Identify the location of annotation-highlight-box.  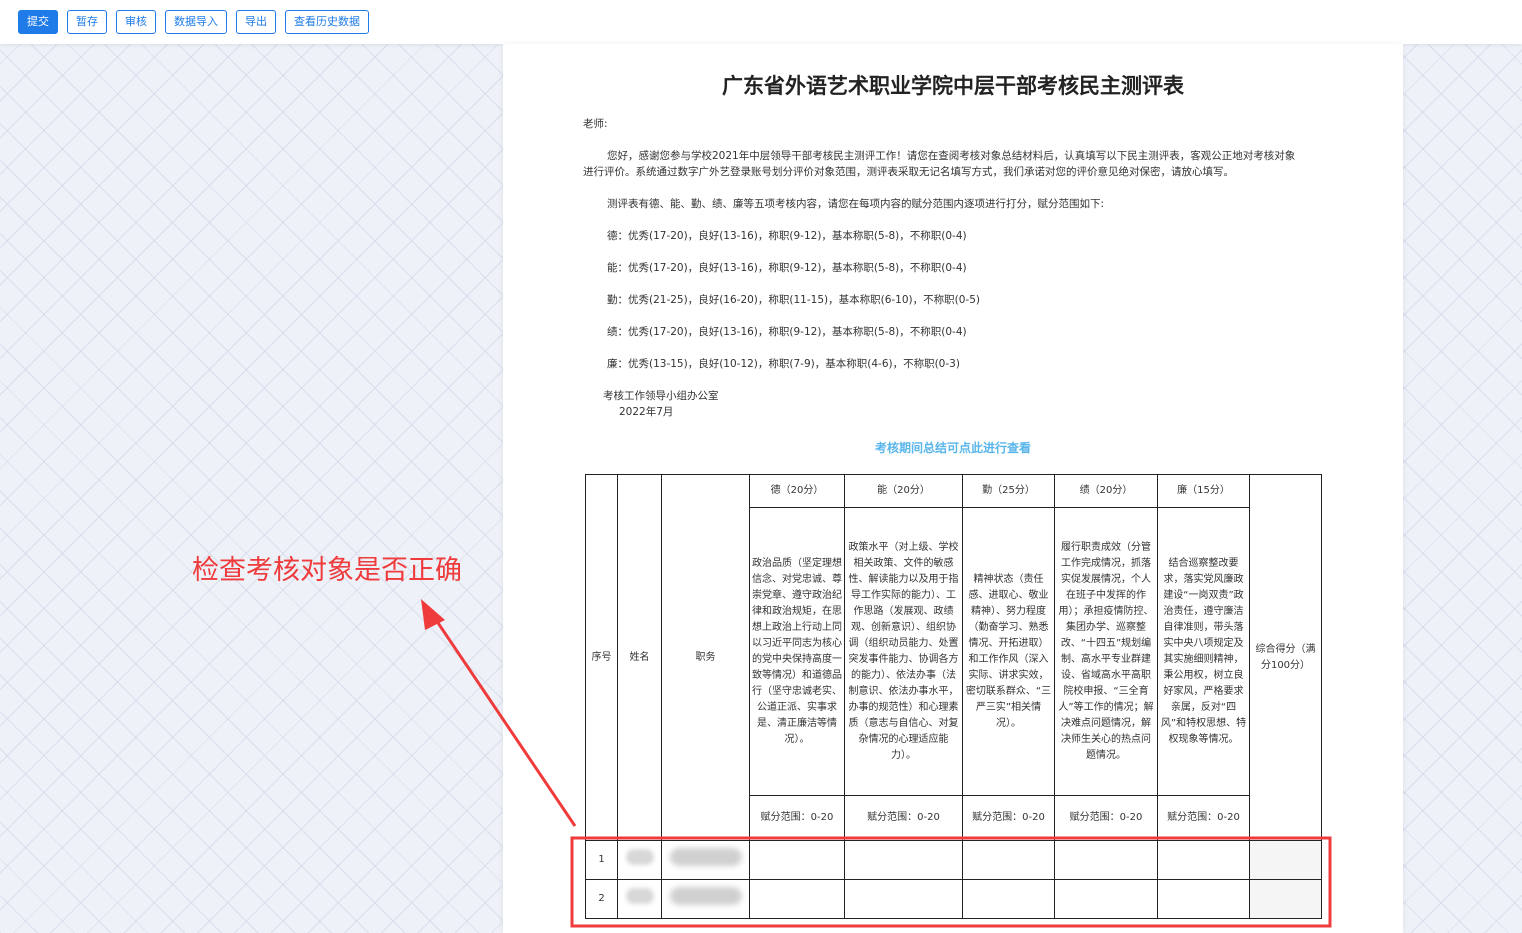
(951, 882).